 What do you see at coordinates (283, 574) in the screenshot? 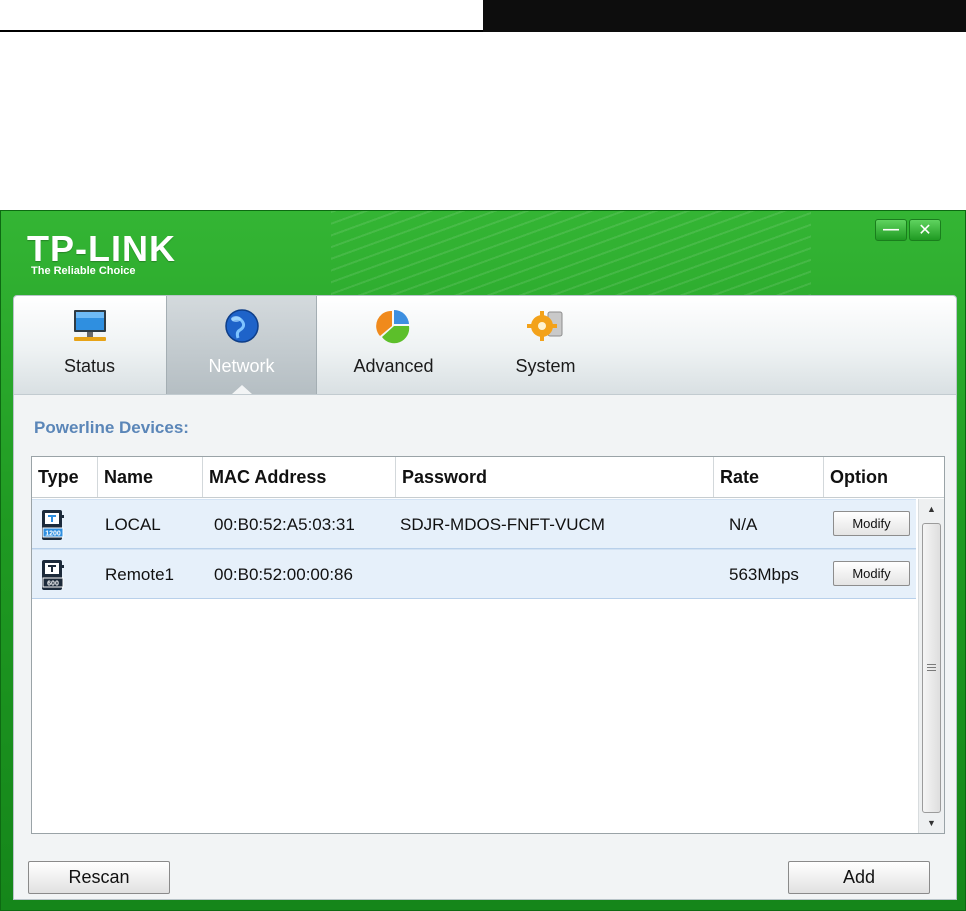
I see `device-mac: 00:B0:52:00:00:86` at bounding box center [283, 574].